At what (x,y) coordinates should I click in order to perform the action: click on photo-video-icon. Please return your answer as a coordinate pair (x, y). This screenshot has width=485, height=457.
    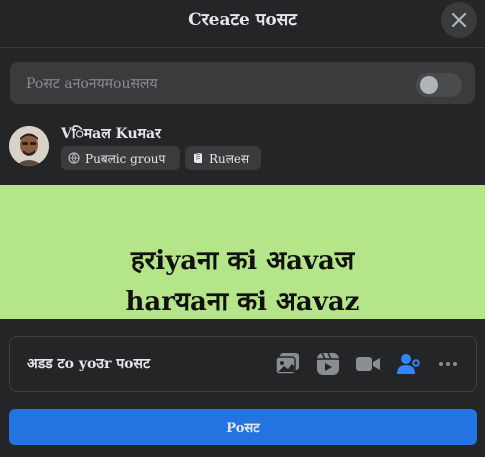
    Looking at the image, I should click on (288, 364).